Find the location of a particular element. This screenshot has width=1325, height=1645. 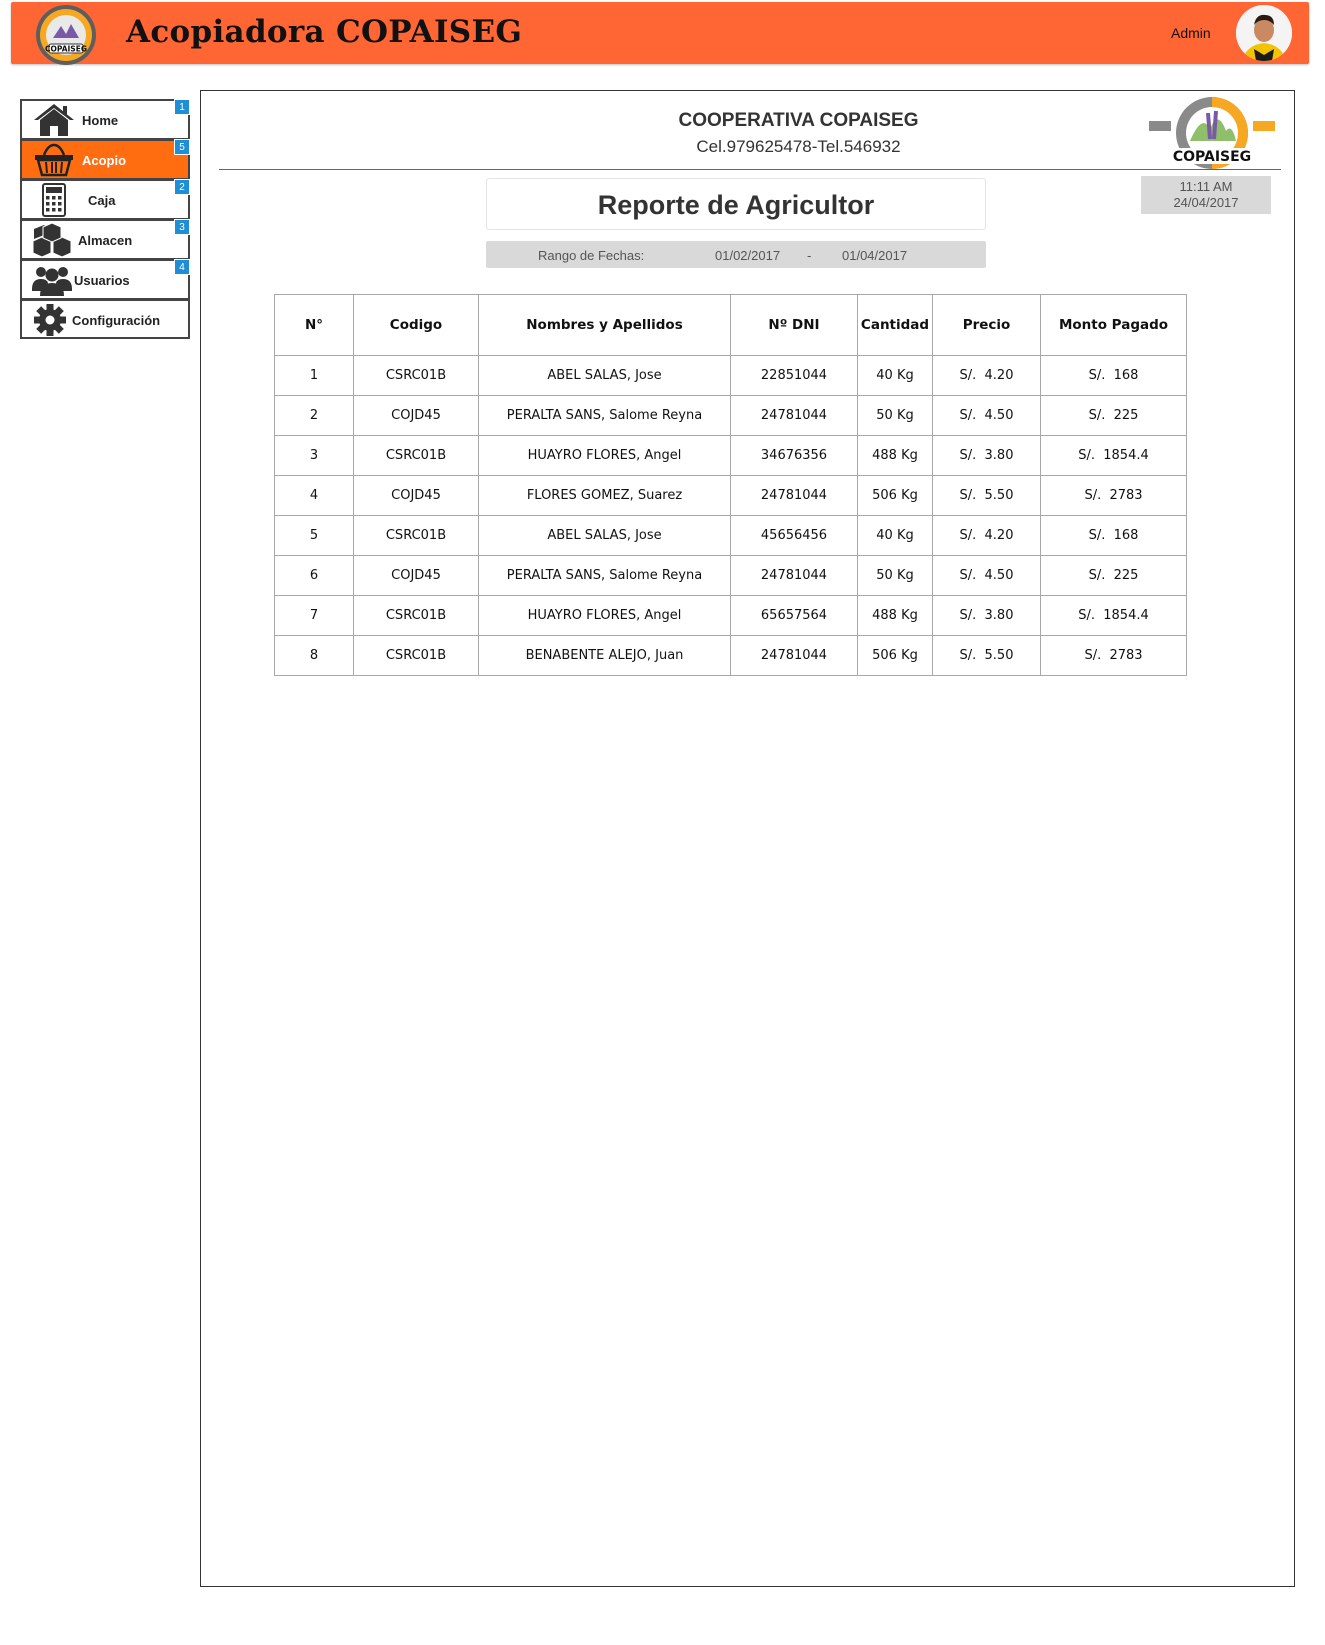

cell-dni: 34676356 is located at coordinates (794, 455).